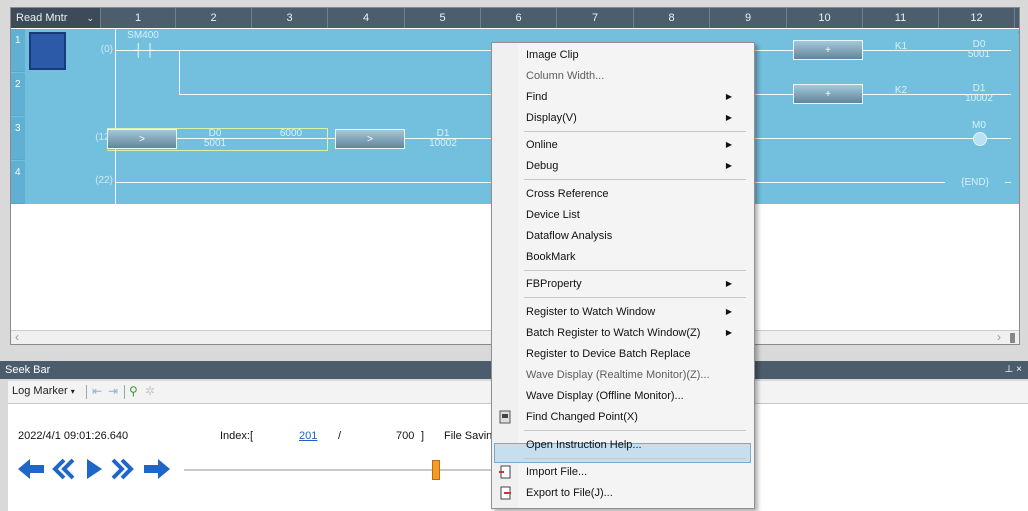 The width and height of the screenshot is (1028, 511). What do you see at coordinates (636, 236) in the screenshot?
I see `menu-item-dataflow-analysis: Dataflow Analysis` at bounding box center [636, 236].